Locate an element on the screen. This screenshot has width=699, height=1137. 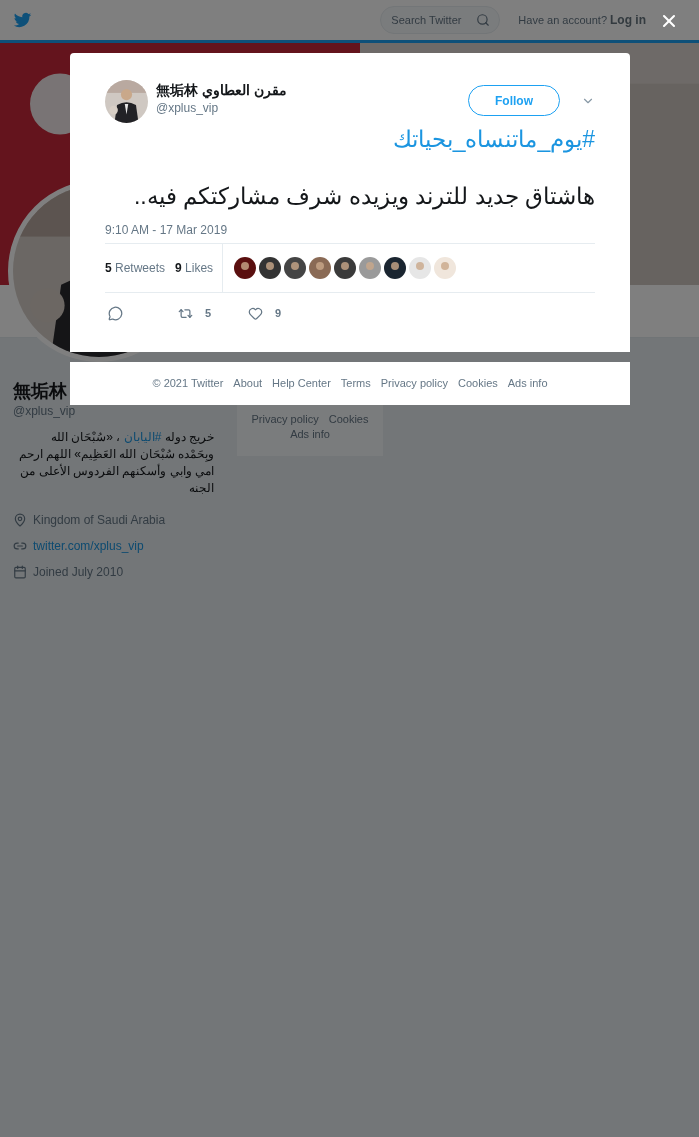
action-count: 9 is located at coordinates (278, 313).